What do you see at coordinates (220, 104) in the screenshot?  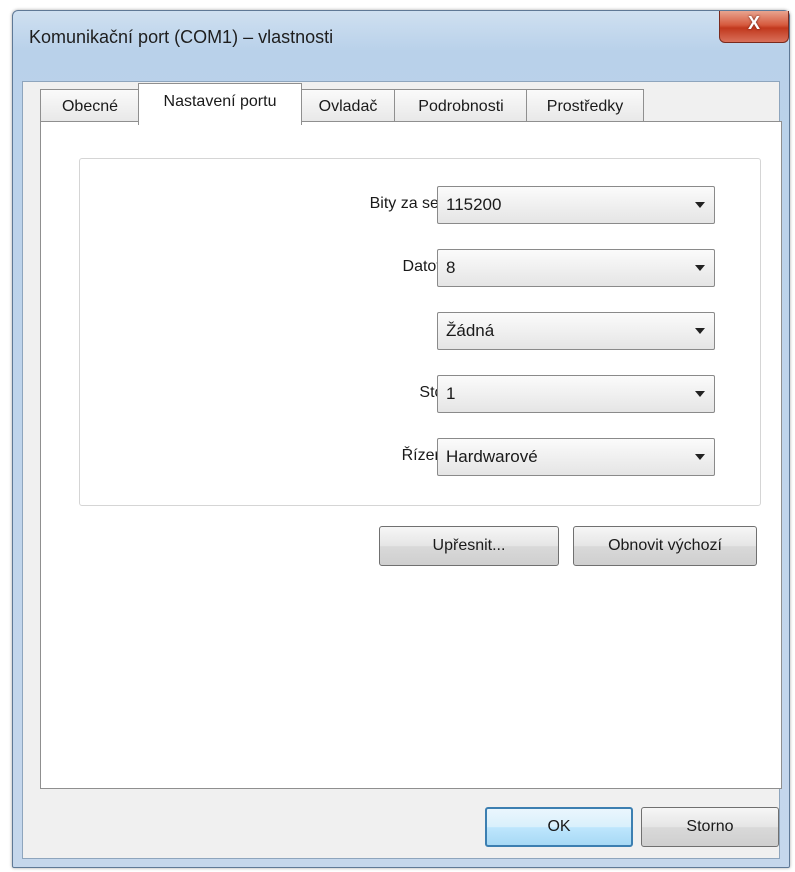 I see `tab-port-settings: Nastavení portu` at bounding box center [220, 104].